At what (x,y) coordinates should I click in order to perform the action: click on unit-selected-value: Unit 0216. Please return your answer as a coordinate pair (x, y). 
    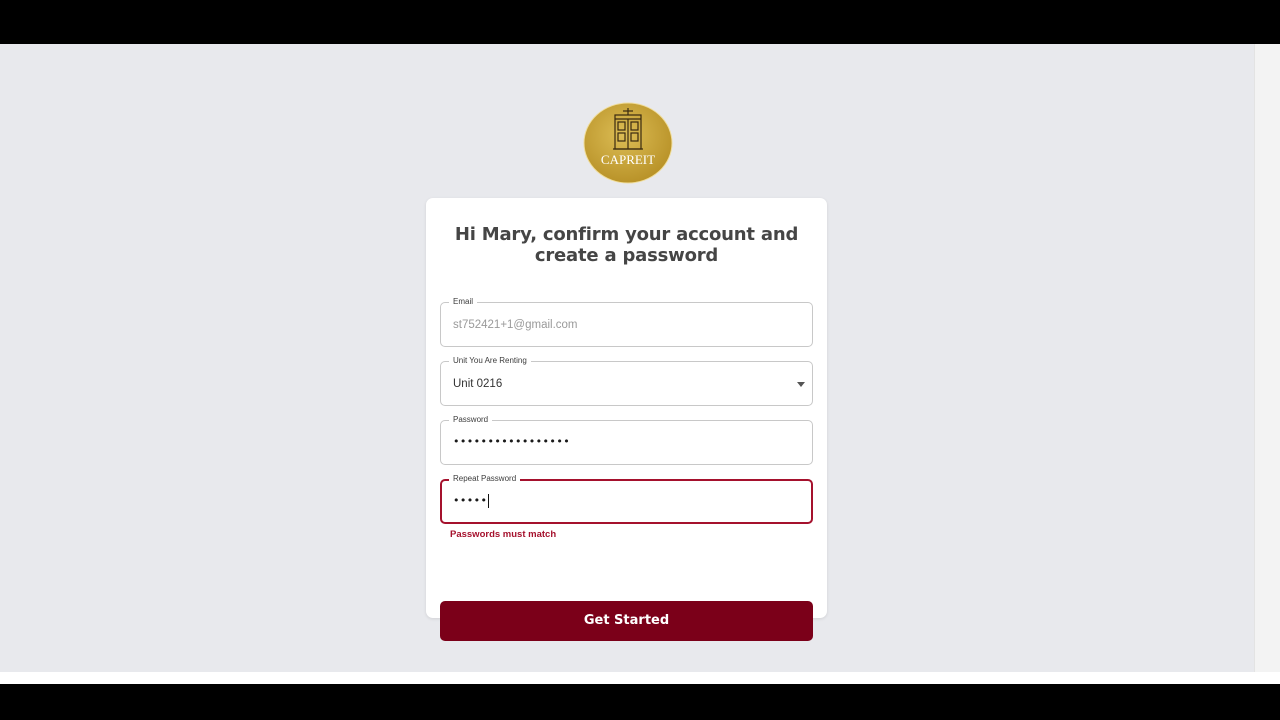
    Looking at the image, I should click on (478, 384).